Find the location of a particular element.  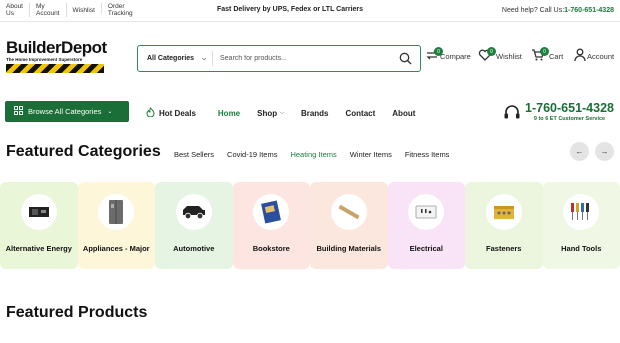

outlet-icon is located at coordinates (426, 212).